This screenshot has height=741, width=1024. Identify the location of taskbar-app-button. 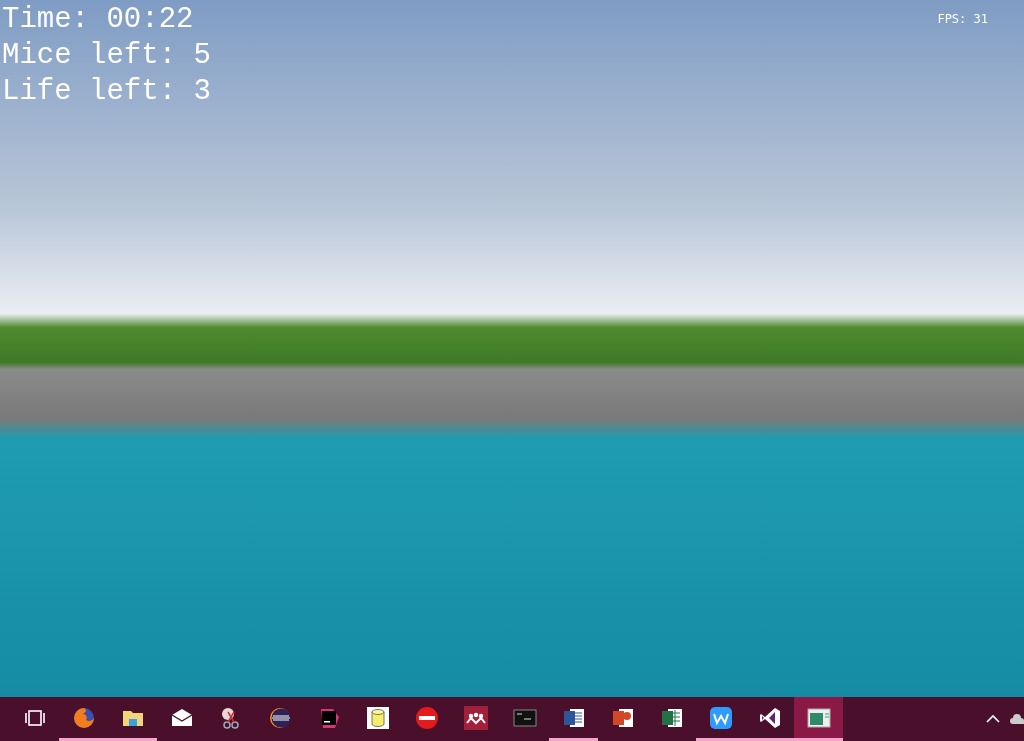
(818, 719).